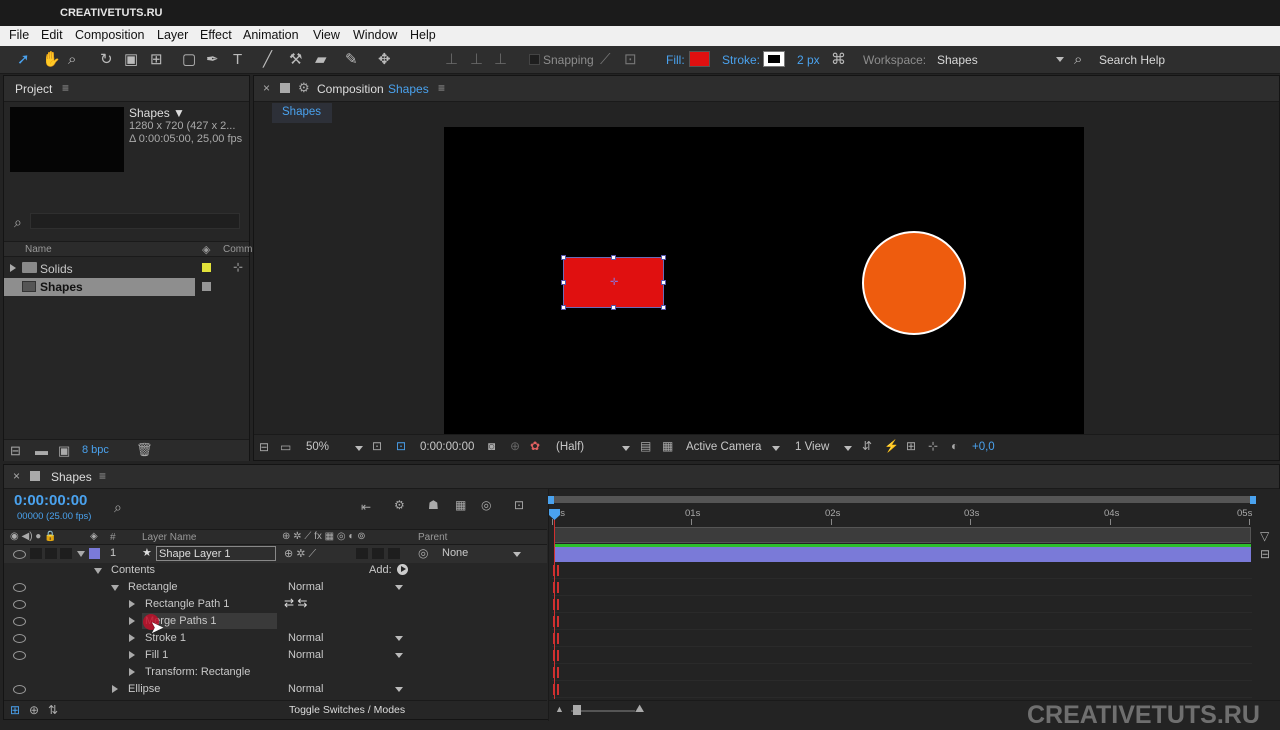 The height and width of the screenshot is (730, 1280). I want to click on column-parent: Parent, so click(432, 537).